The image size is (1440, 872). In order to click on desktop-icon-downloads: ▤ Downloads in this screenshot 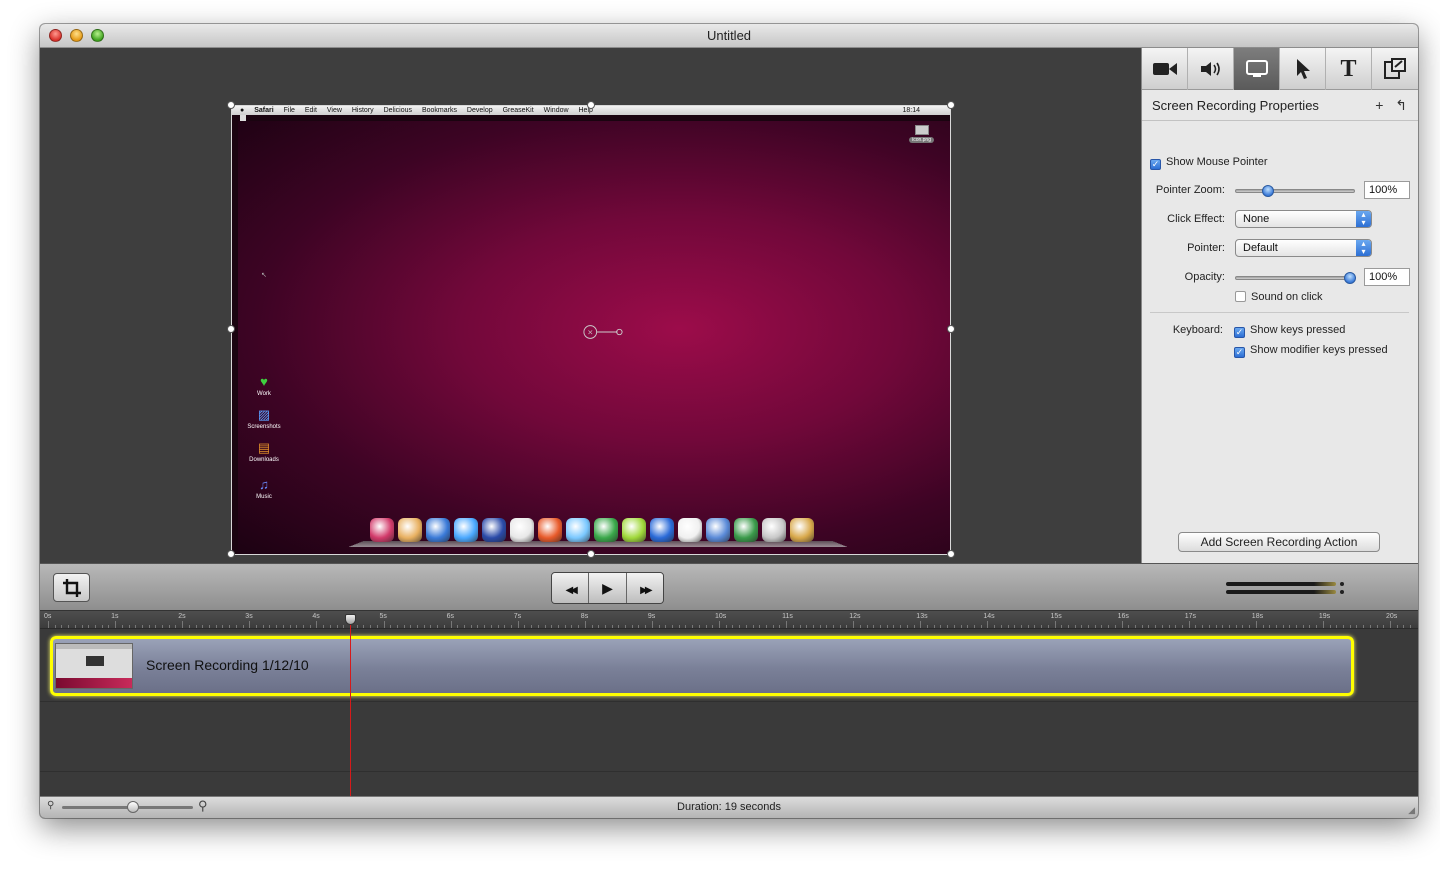, I will do `click(264, 451)`.